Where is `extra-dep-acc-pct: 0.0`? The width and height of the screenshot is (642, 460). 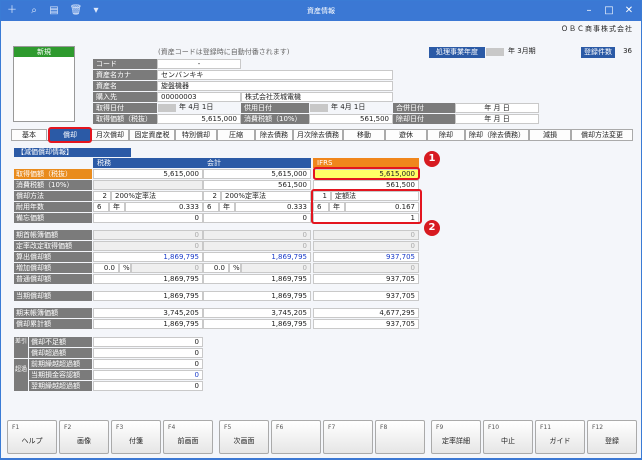 extra-dep-acc-pct: 0.0 is located at coordinates (216, 268).